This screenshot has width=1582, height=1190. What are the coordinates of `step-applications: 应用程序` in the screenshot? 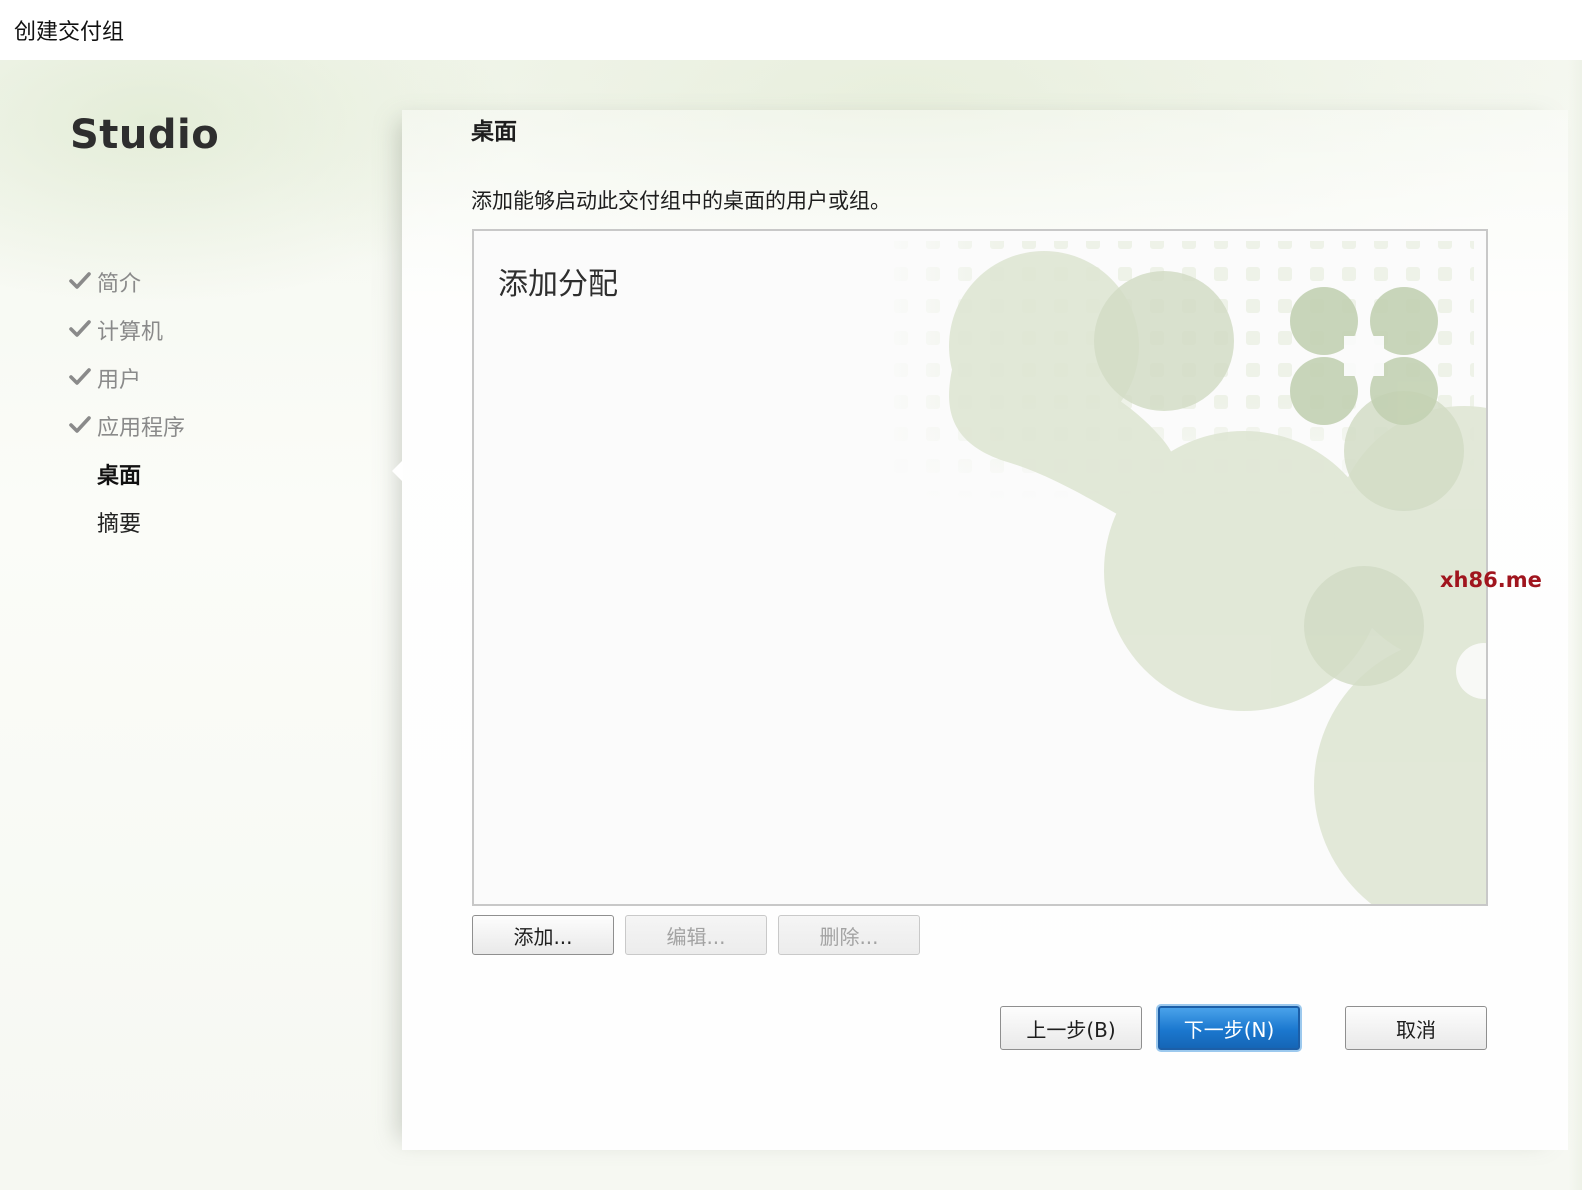 It's located at (216, 430).